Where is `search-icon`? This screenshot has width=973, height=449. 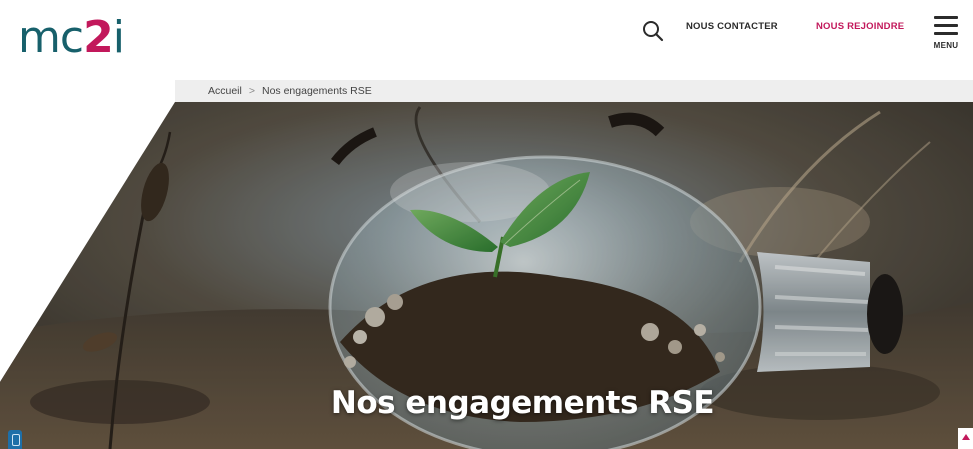
search-icon is located at coordinates (653, 31).